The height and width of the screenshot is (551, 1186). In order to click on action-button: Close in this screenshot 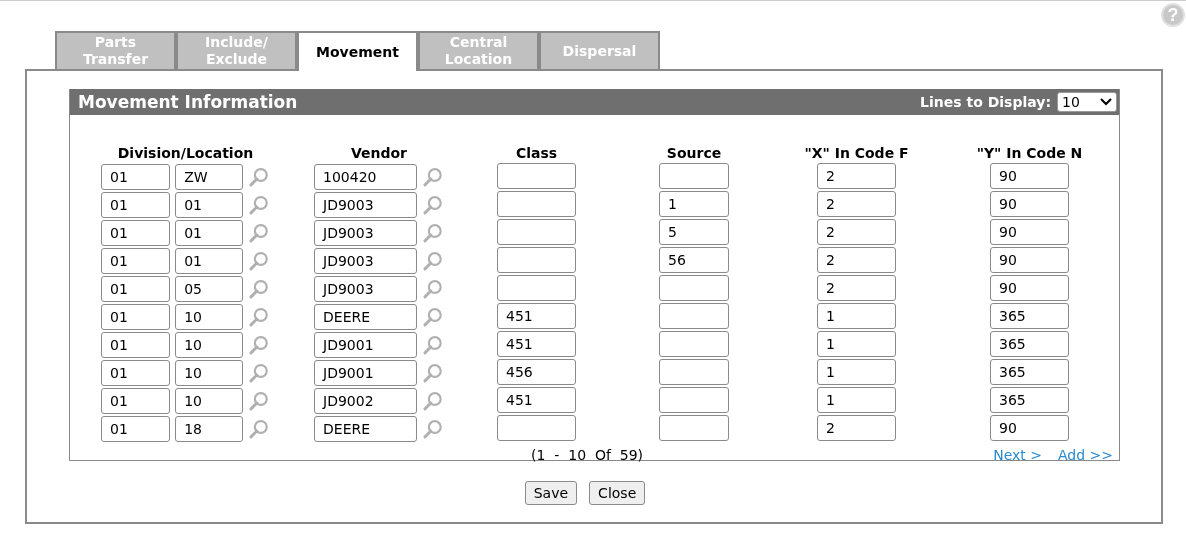, I will do `click(617, 493)`.